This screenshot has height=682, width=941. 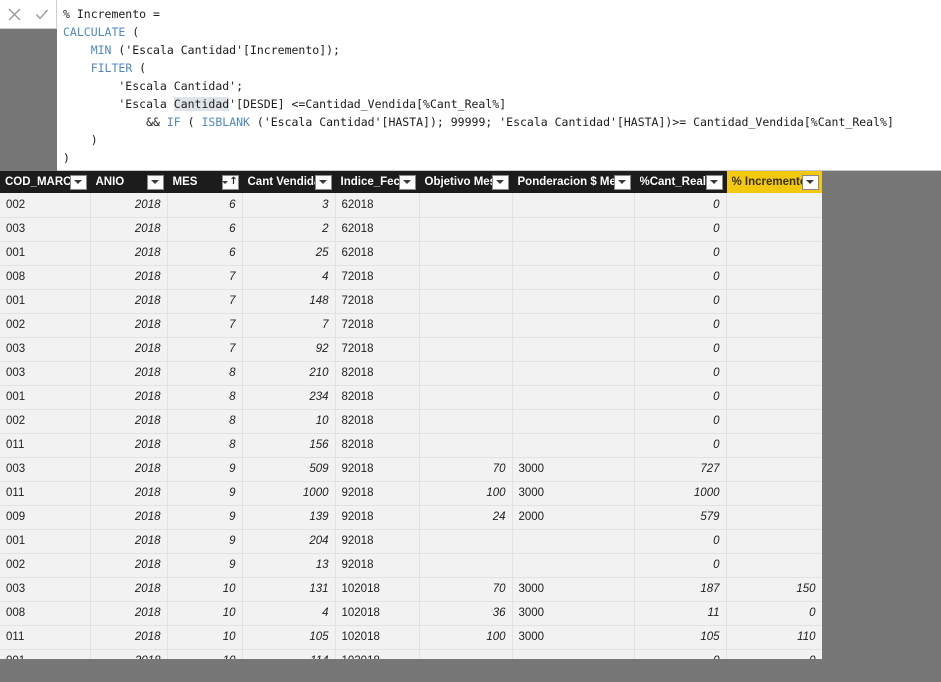 I want to click on table-cell: 579, so click(x=680, y=517).